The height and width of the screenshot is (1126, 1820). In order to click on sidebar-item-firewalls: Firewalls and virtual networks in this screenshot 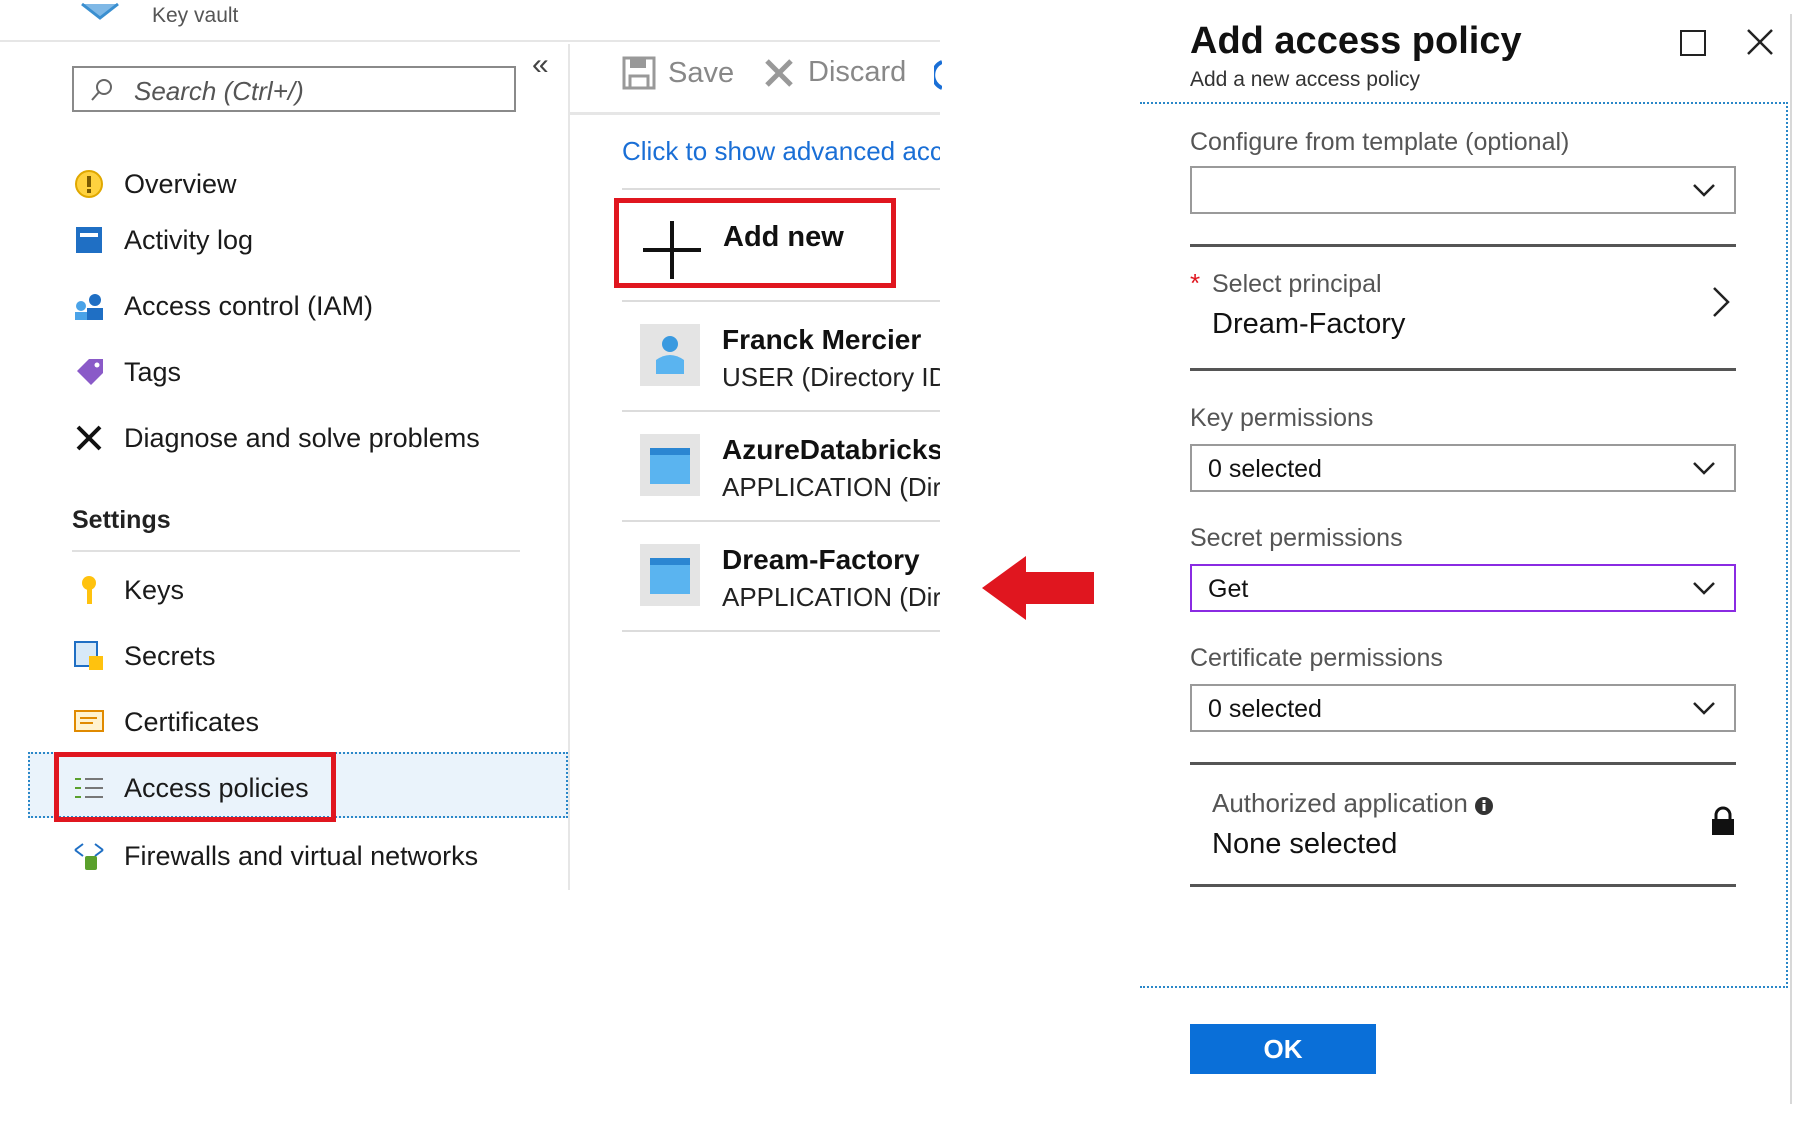, I will do `click(307, 856)`.